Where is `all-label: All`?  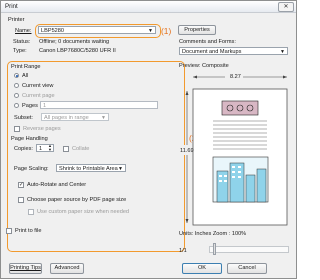
all-label: All is located at coordinates (25, 75).